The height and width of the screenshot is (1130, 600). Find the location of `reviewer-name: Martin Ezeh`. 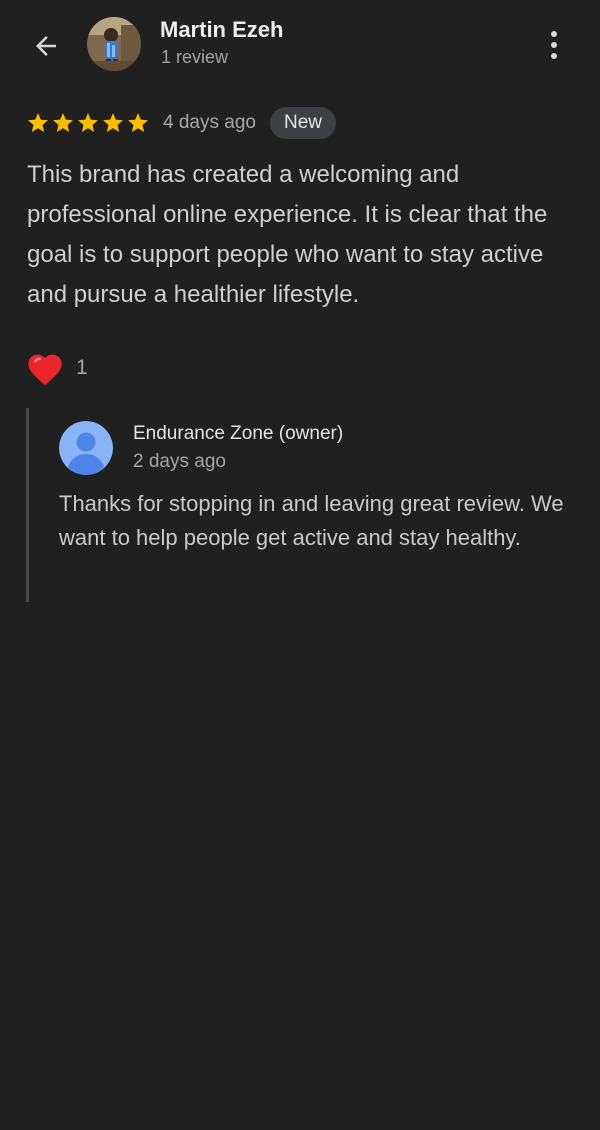

reviewer-name: Martin Ezeh is located at coordinates (221, 30).